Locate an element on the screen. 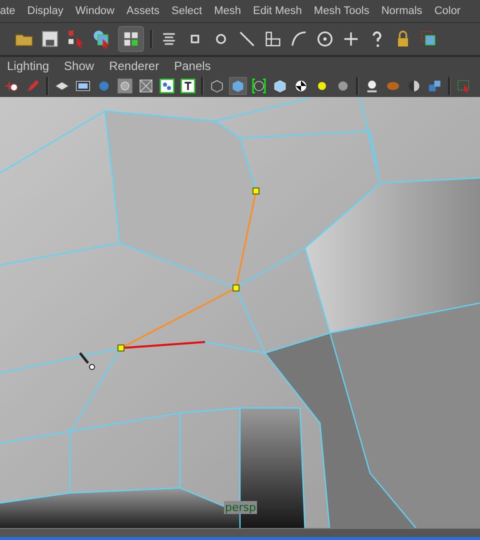 Image resolution: width=480 pixels, height=540 pixels. menu-item: Normals is located at coordinates (401, 11).